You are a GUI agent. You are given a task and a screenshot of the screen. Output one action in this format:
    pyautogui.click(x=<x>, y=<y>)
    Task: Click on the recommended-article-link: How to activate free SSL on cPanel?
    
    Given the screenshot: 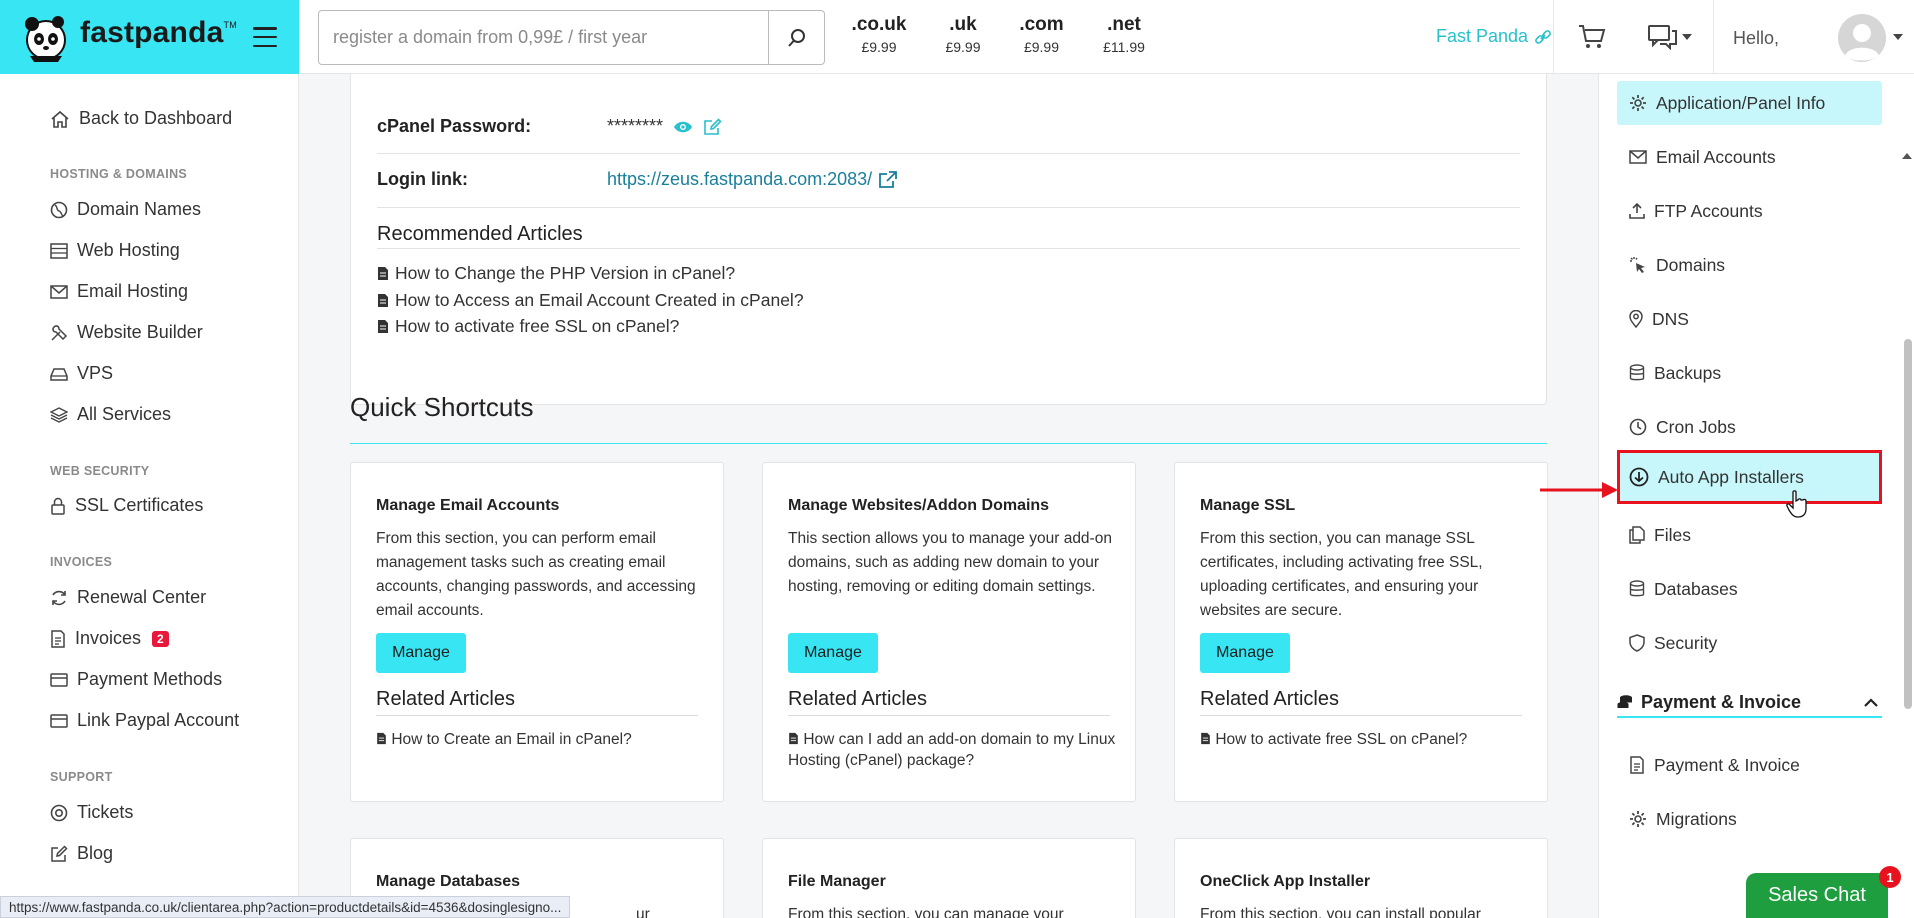 What is the action you would take?
    pyautogui.click(x=528, y=326)
    